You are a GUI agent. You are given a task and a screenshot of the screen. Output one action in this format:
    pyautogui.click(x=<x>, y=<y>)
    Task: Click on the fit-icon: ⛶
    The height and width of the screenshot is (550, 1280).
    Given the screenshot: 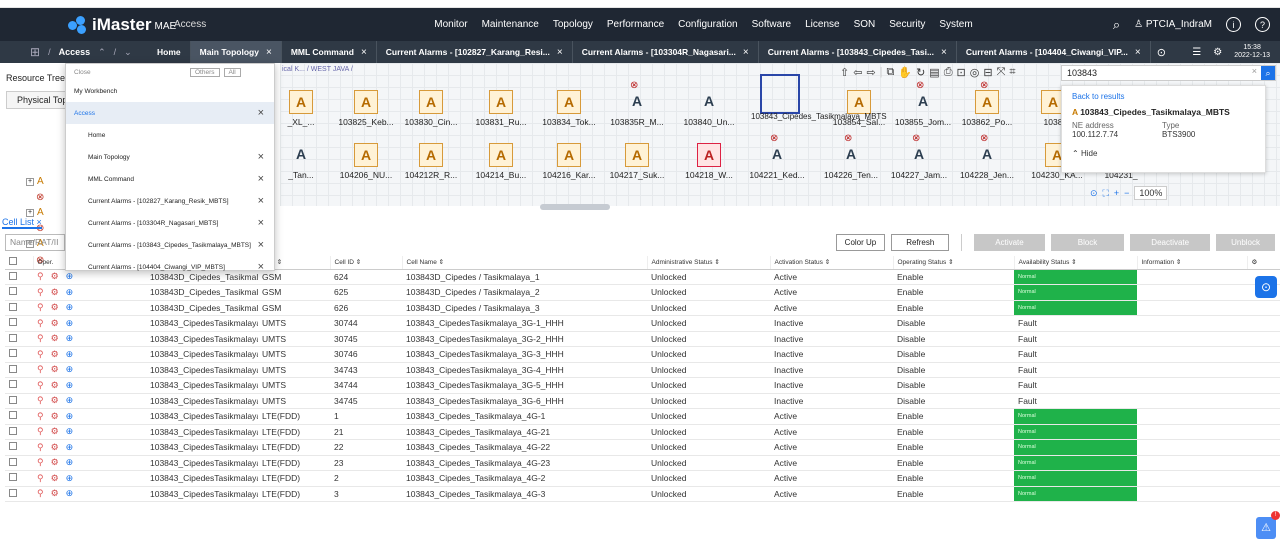 What is the action you would take?
    pyautogui.click(x=1106, y=193)
    